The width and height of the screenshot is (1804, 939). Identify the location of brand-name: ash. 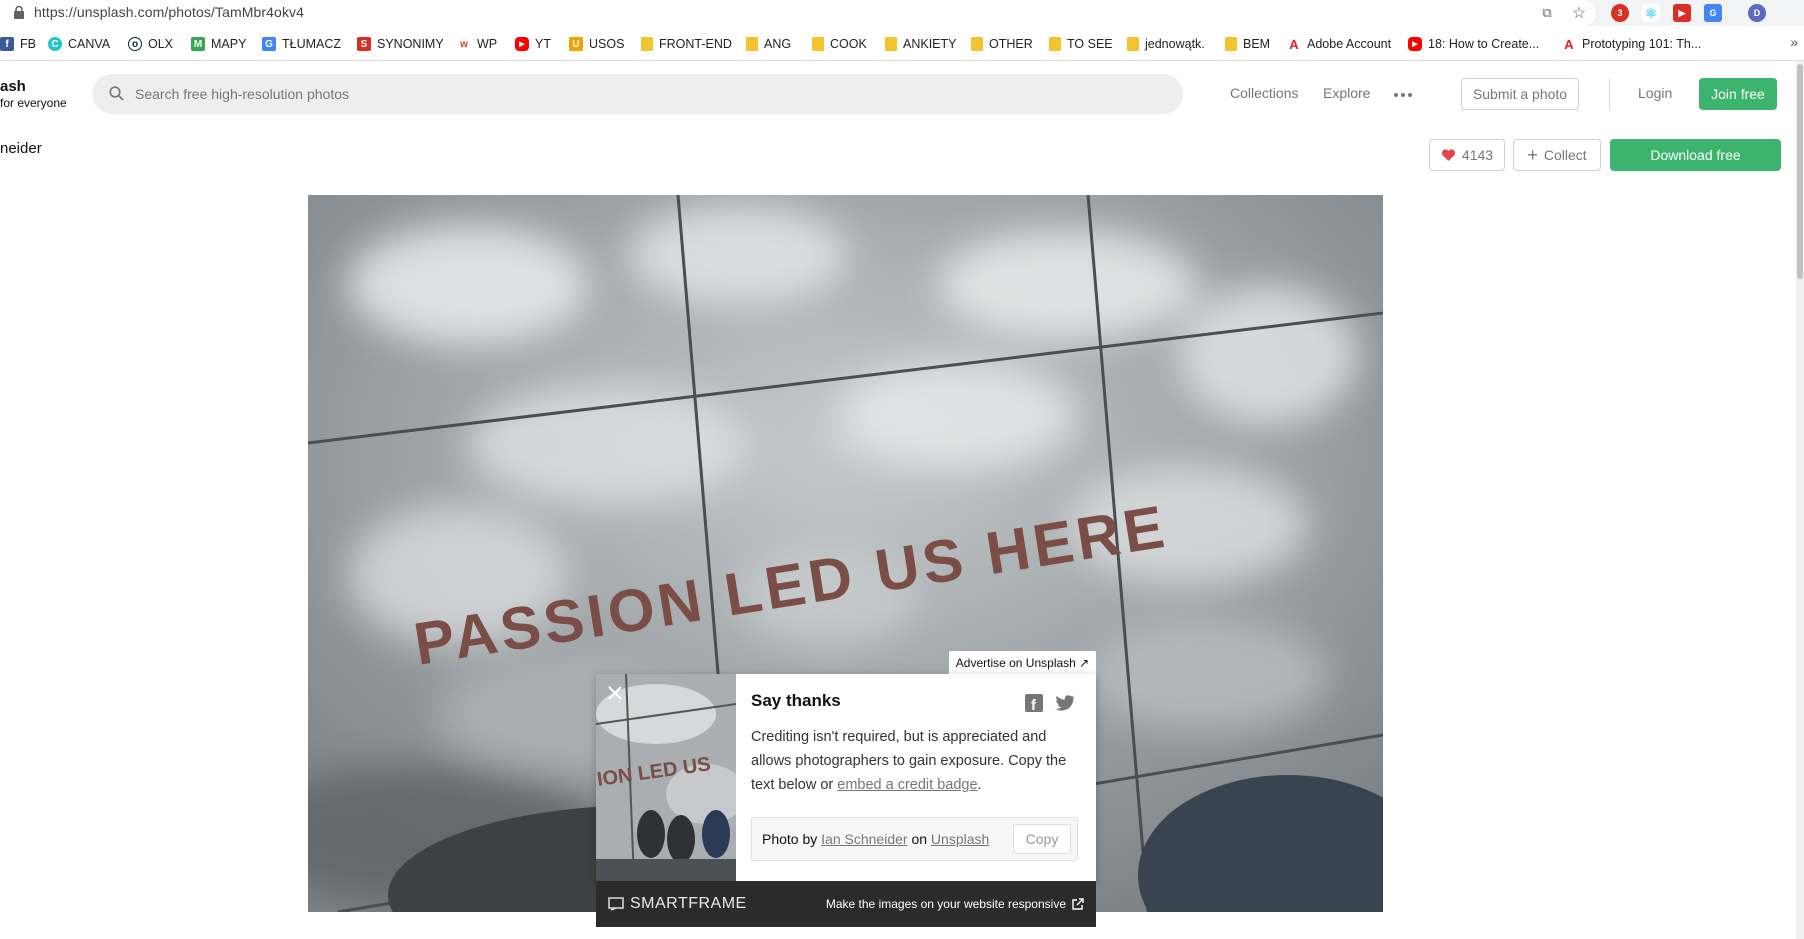
(13, 86).